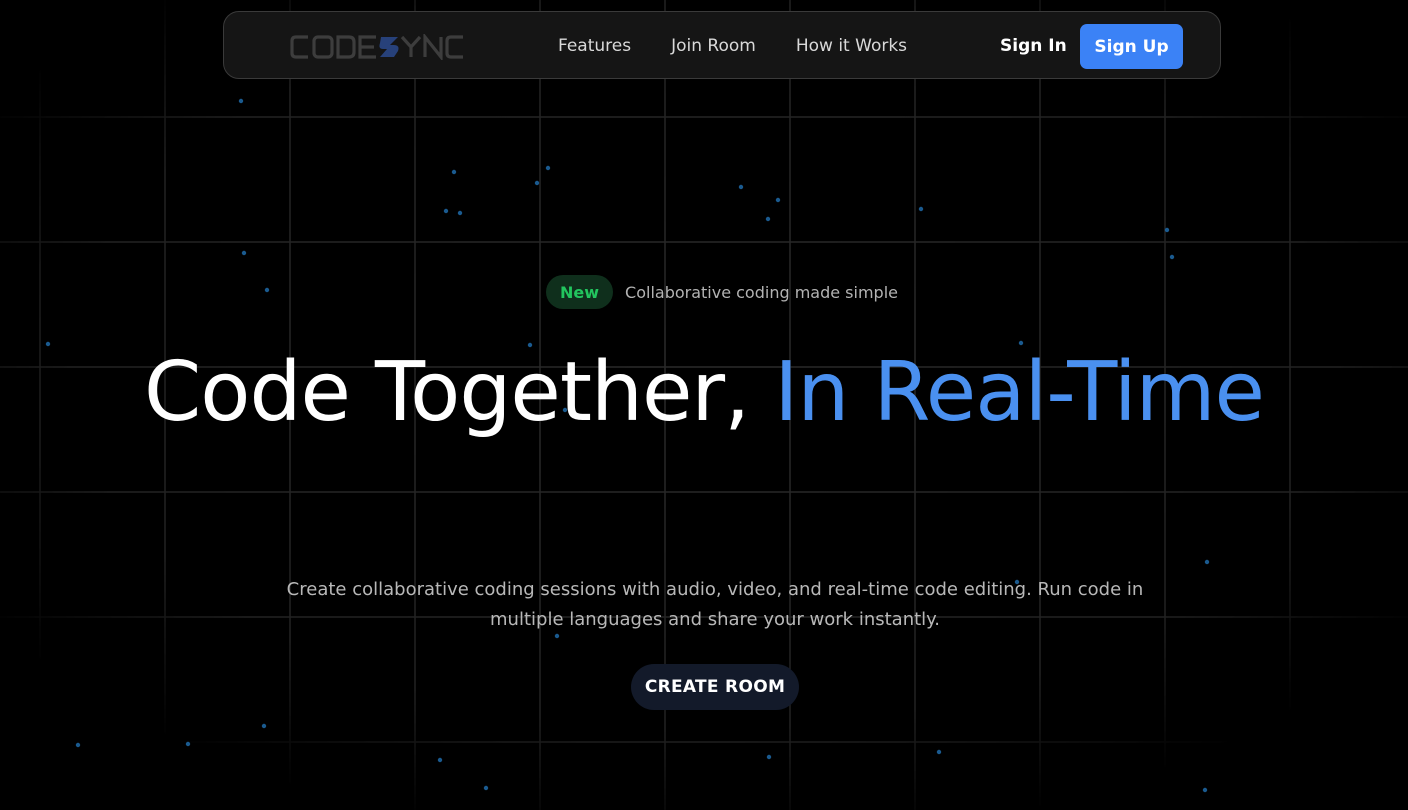  I want to click on nav-links: Features Join Room How it Works, so click(732, 46).